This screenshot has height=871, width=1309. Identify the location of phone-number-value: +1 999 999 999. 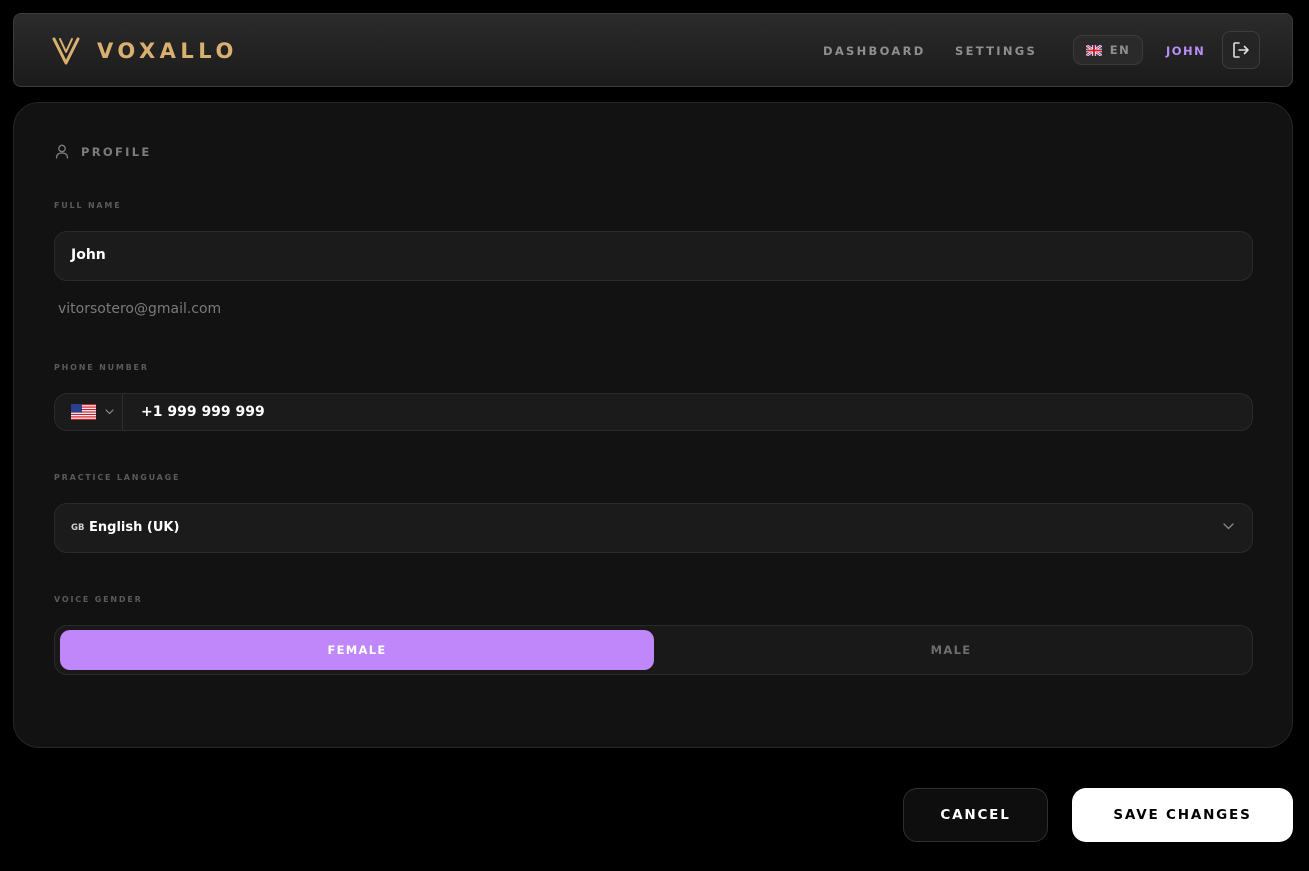
(203, 412).